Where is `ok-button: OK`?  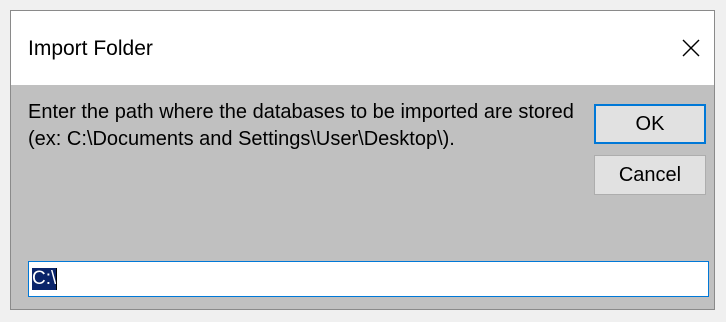
ok-button: OK is located at coordinates (650, 124).